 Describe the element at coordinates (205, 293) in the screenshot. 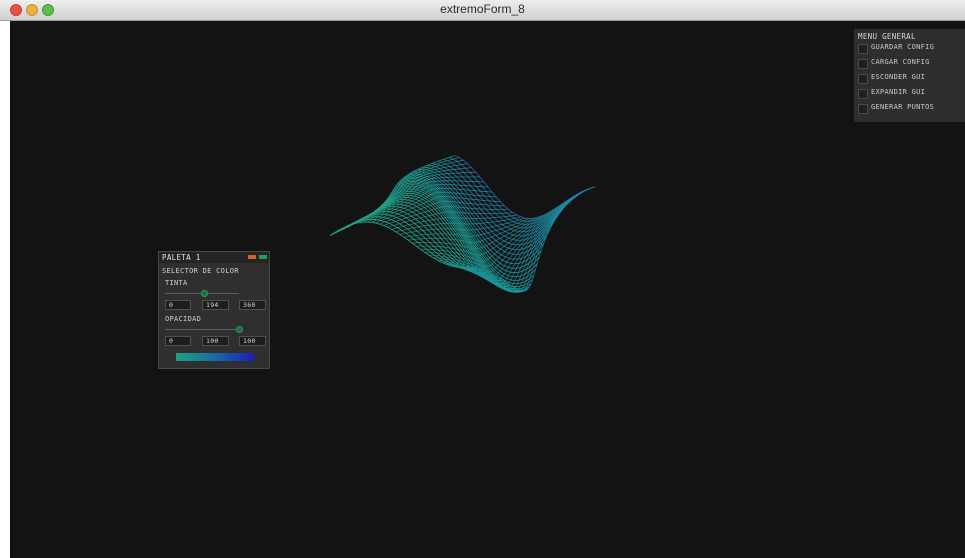

I see `tinta-slider-knob` at that location.